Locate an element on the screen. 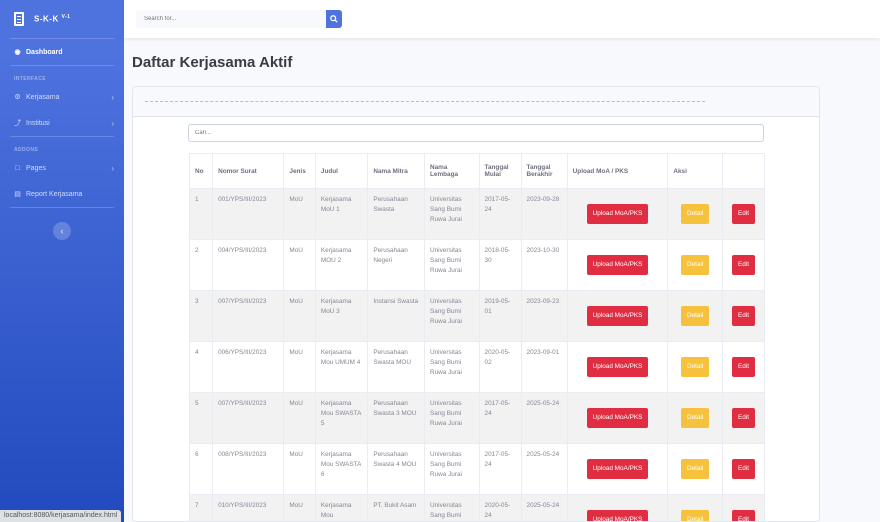 The image size is (880, 522). sidebar-item-label: Pages is located at coordinates (36, 168).